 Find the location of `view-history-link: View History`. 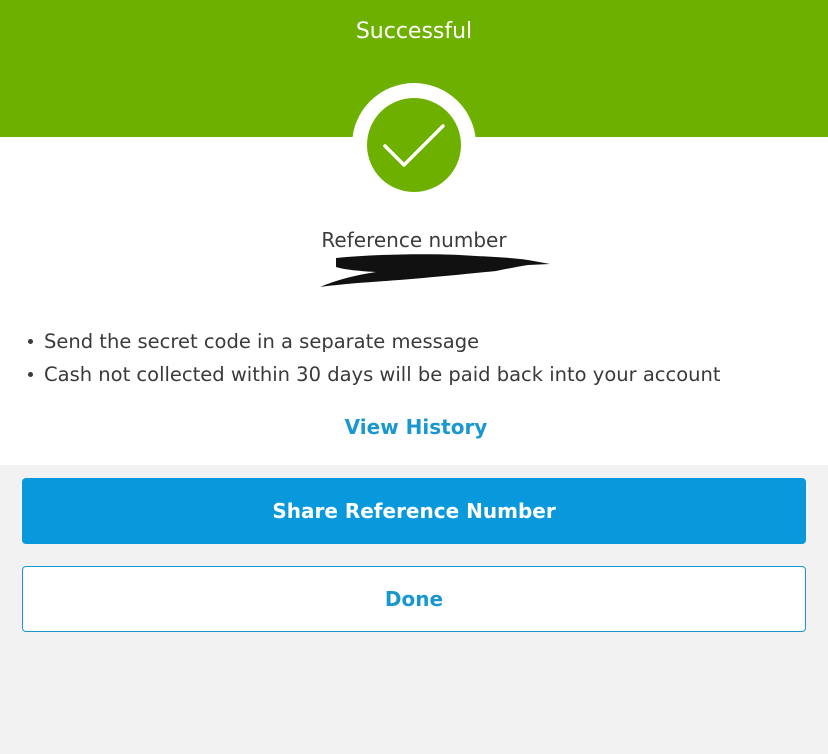

view-history-link: View History is located at coordinates (416, 427).